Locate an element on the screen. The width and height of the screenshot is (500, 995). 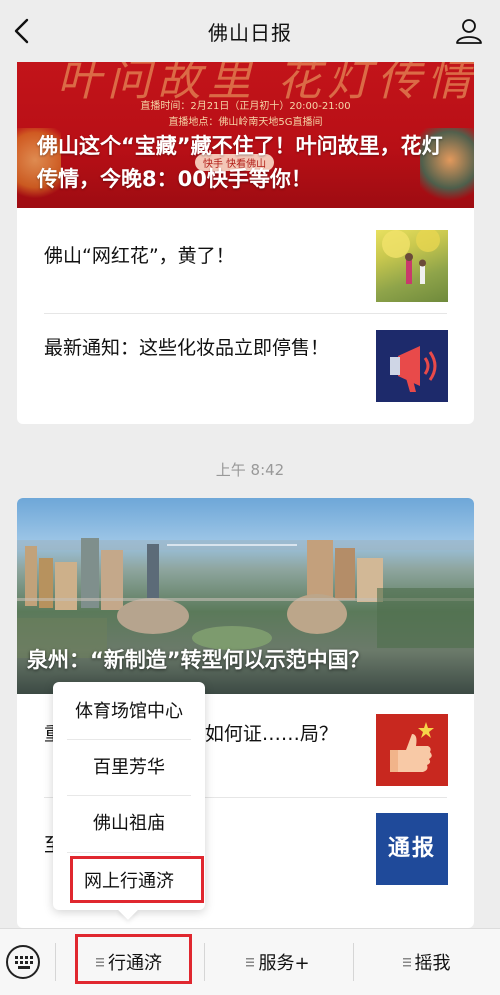
hero-headline: 泉州：“新制造”转型何以示范中国？ is located at coordinates (198, 660).